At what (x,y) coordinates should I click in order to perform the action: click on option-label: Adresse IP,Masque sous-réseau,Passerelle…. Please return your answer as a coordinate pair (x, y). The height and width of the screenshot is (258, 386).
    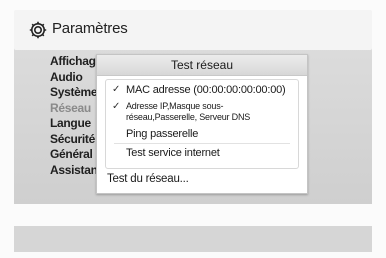
    Looking at the image, I should click on (188, 111).